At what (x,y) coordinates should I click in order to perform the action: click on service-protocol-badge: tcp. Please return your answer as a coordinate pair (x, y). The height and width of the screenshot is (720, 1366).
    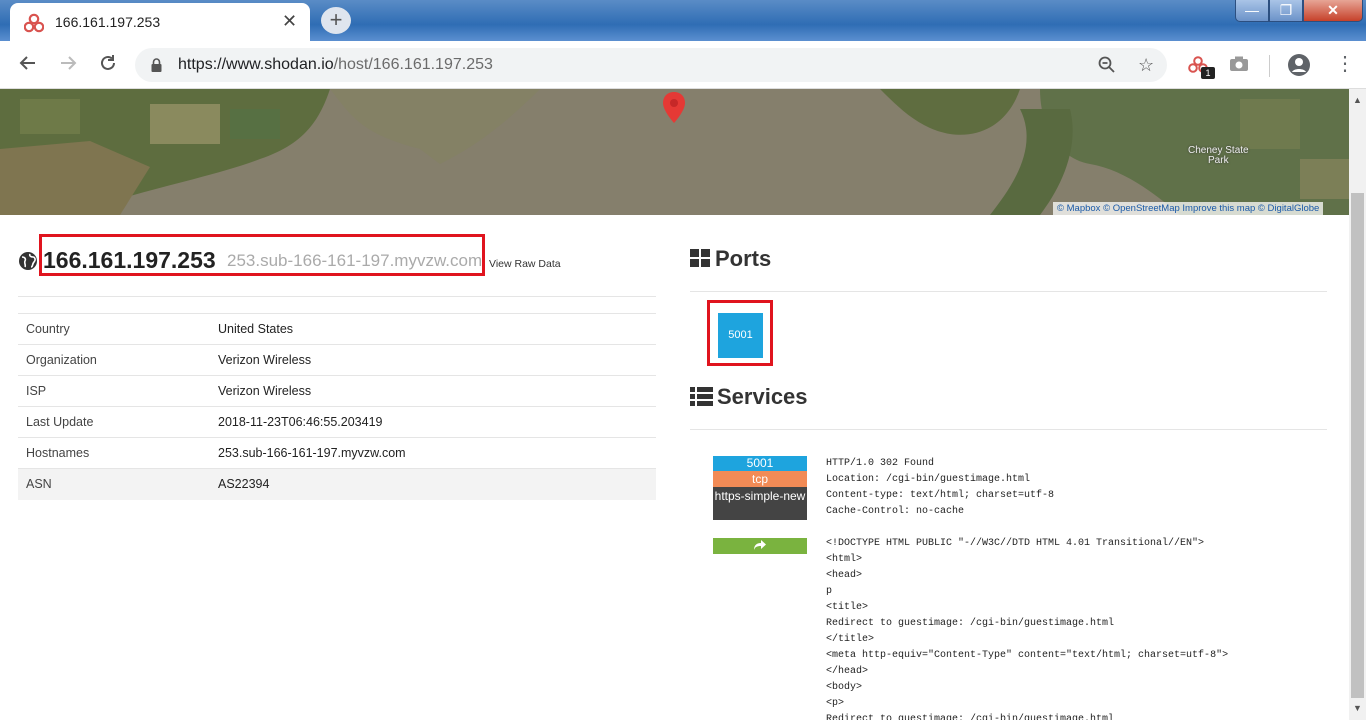
    Looking at the image, I should click on (760, 479).